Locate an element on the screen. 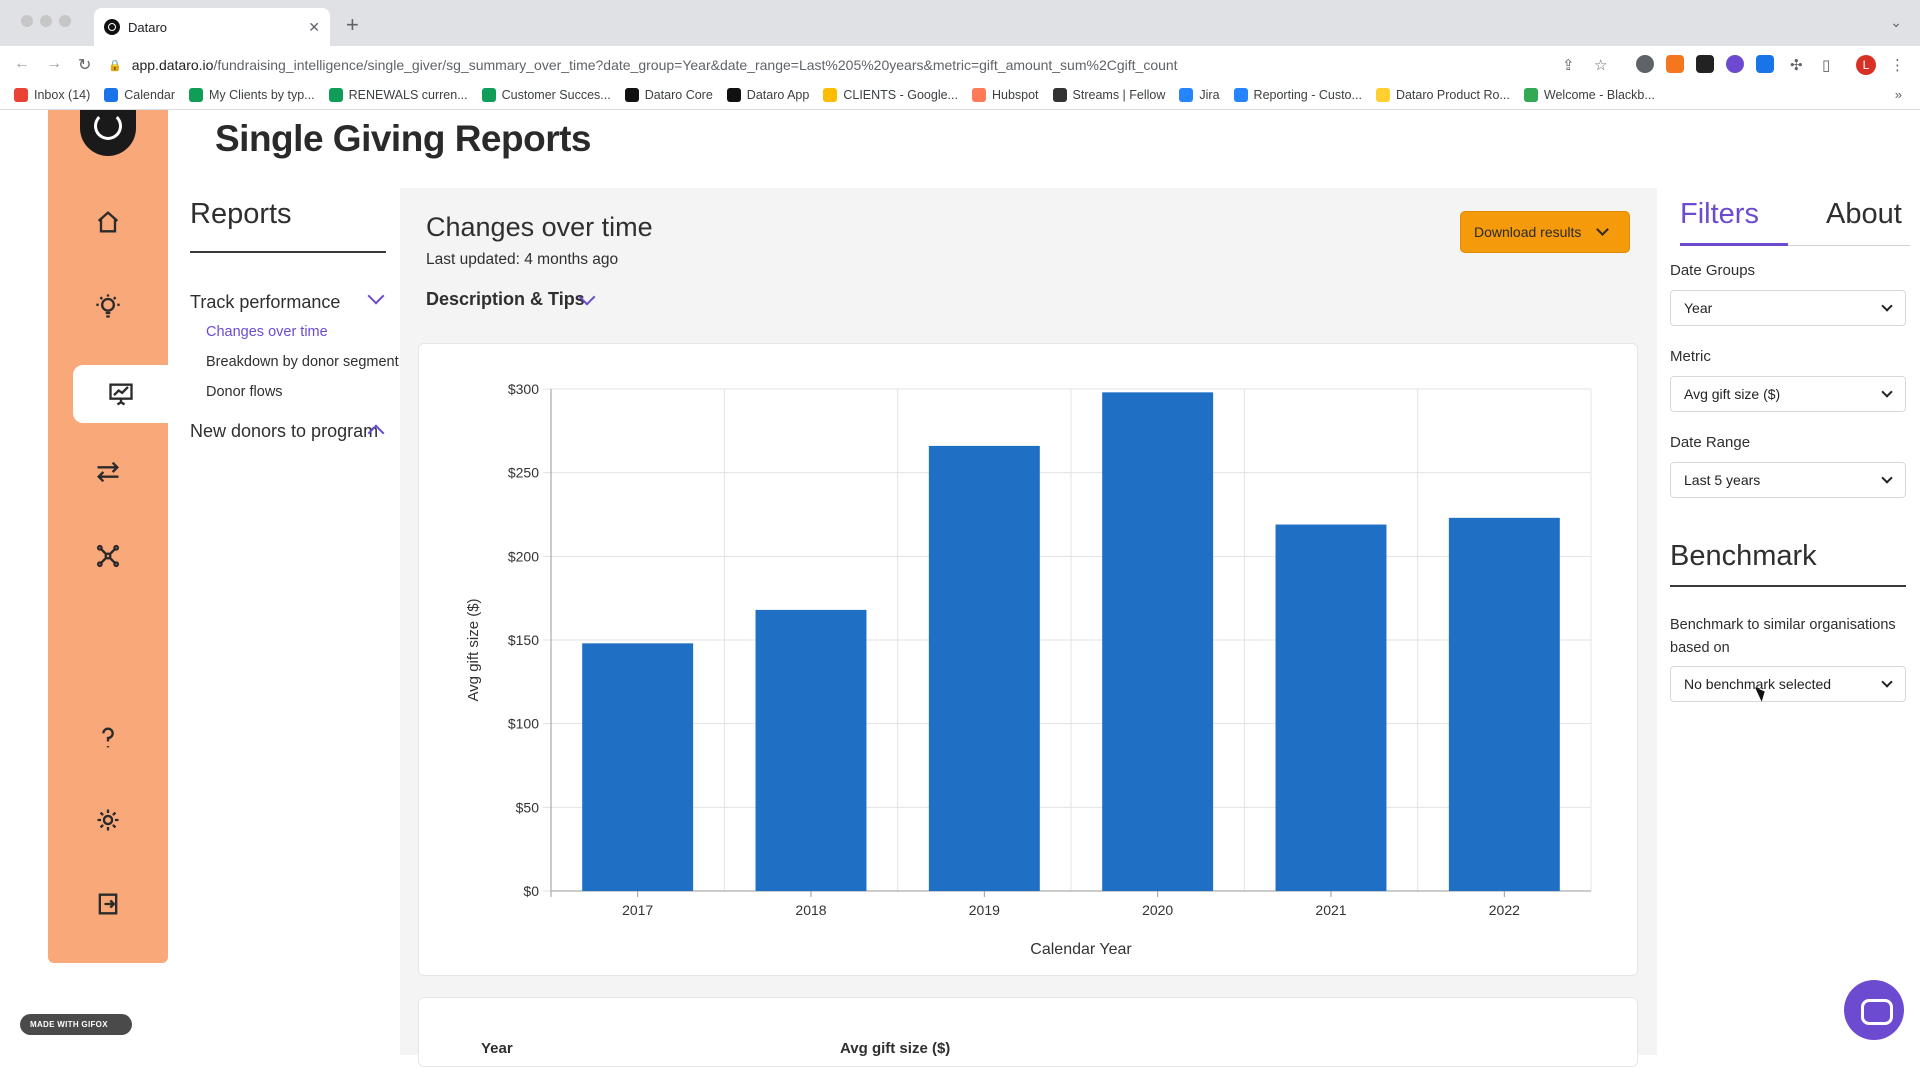 The width and height of the screenshot is (1920, 1067). settings-gear-icon is located at coordinates (108, 820).